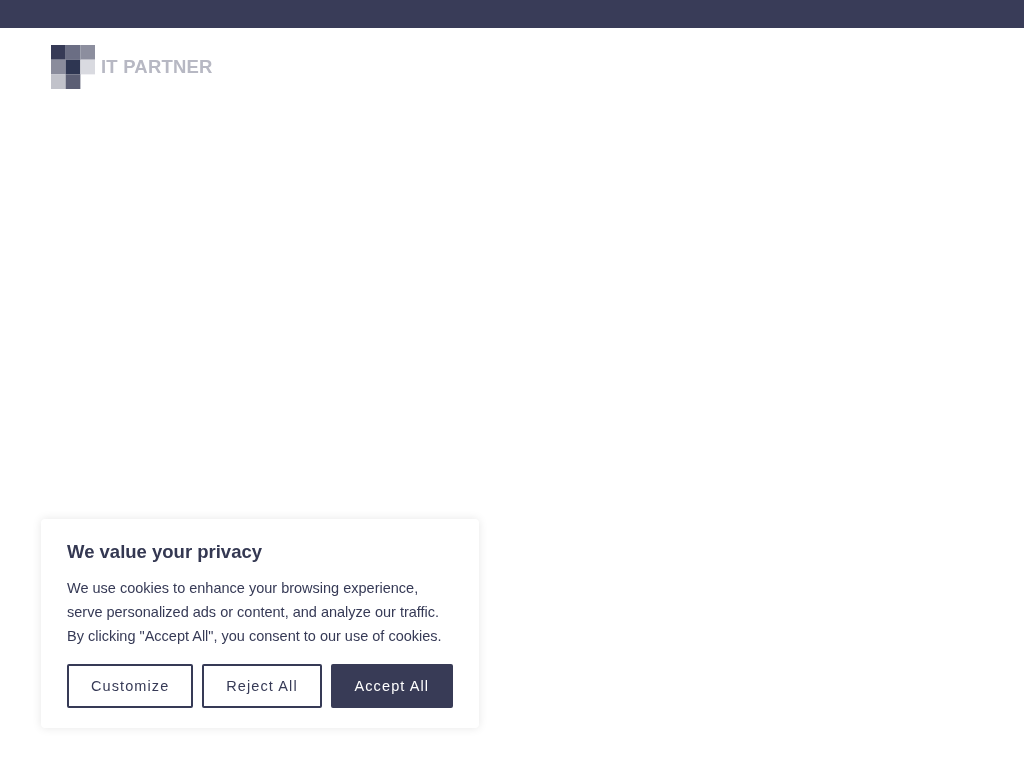 This screenshot has height=768, width=1024. Describe the element at coordinates (255, 612) in the screenshot. I see `banner-text: We use cookies to enhance your browsing experience, serve personalized ads or content, and analyze our traffic. By clicking "Accept All", you consent to our use of cookies.` at that location.